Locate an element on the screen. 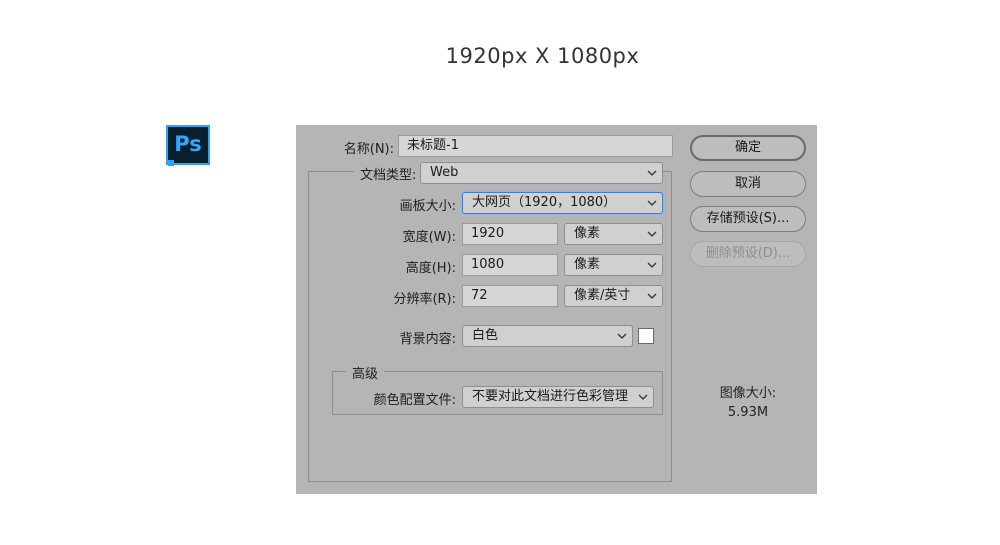 This screenshot has height=545, width=1000. doc-type-label: 文档类型: is located at coordinates (388, 173).